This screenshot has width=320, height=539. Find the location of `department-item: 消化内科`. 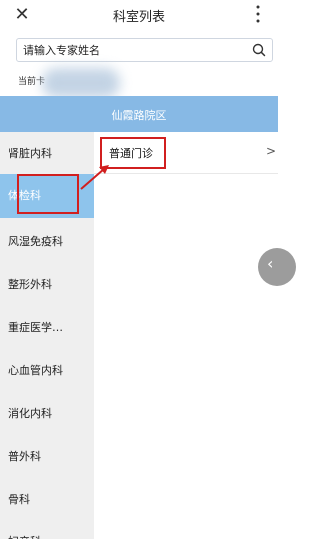

department-item: 消化内科 is located at coordinates (47, 414).